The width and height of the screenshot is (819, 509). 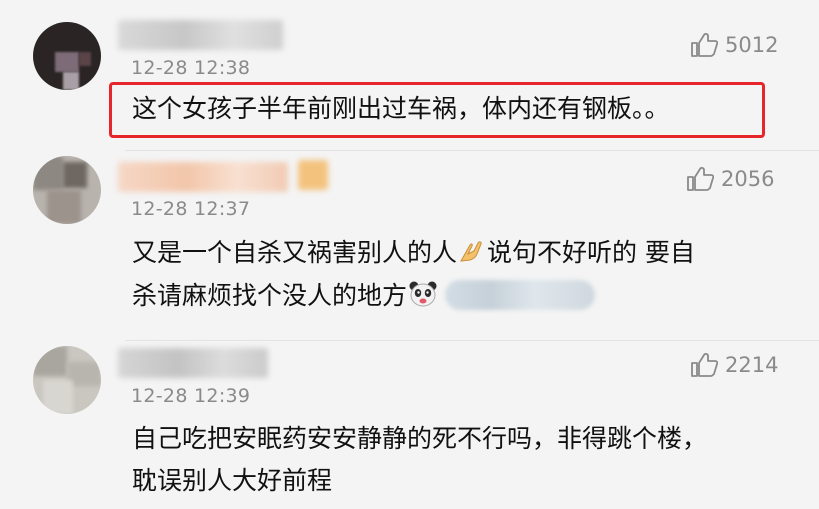 What do you see at coordinates (401, 108) in the screenshot?
I see `comment-text: 这个女孩子半年前刚出过车祸，体内还有钢板。。` at bounding box center [401, 108].